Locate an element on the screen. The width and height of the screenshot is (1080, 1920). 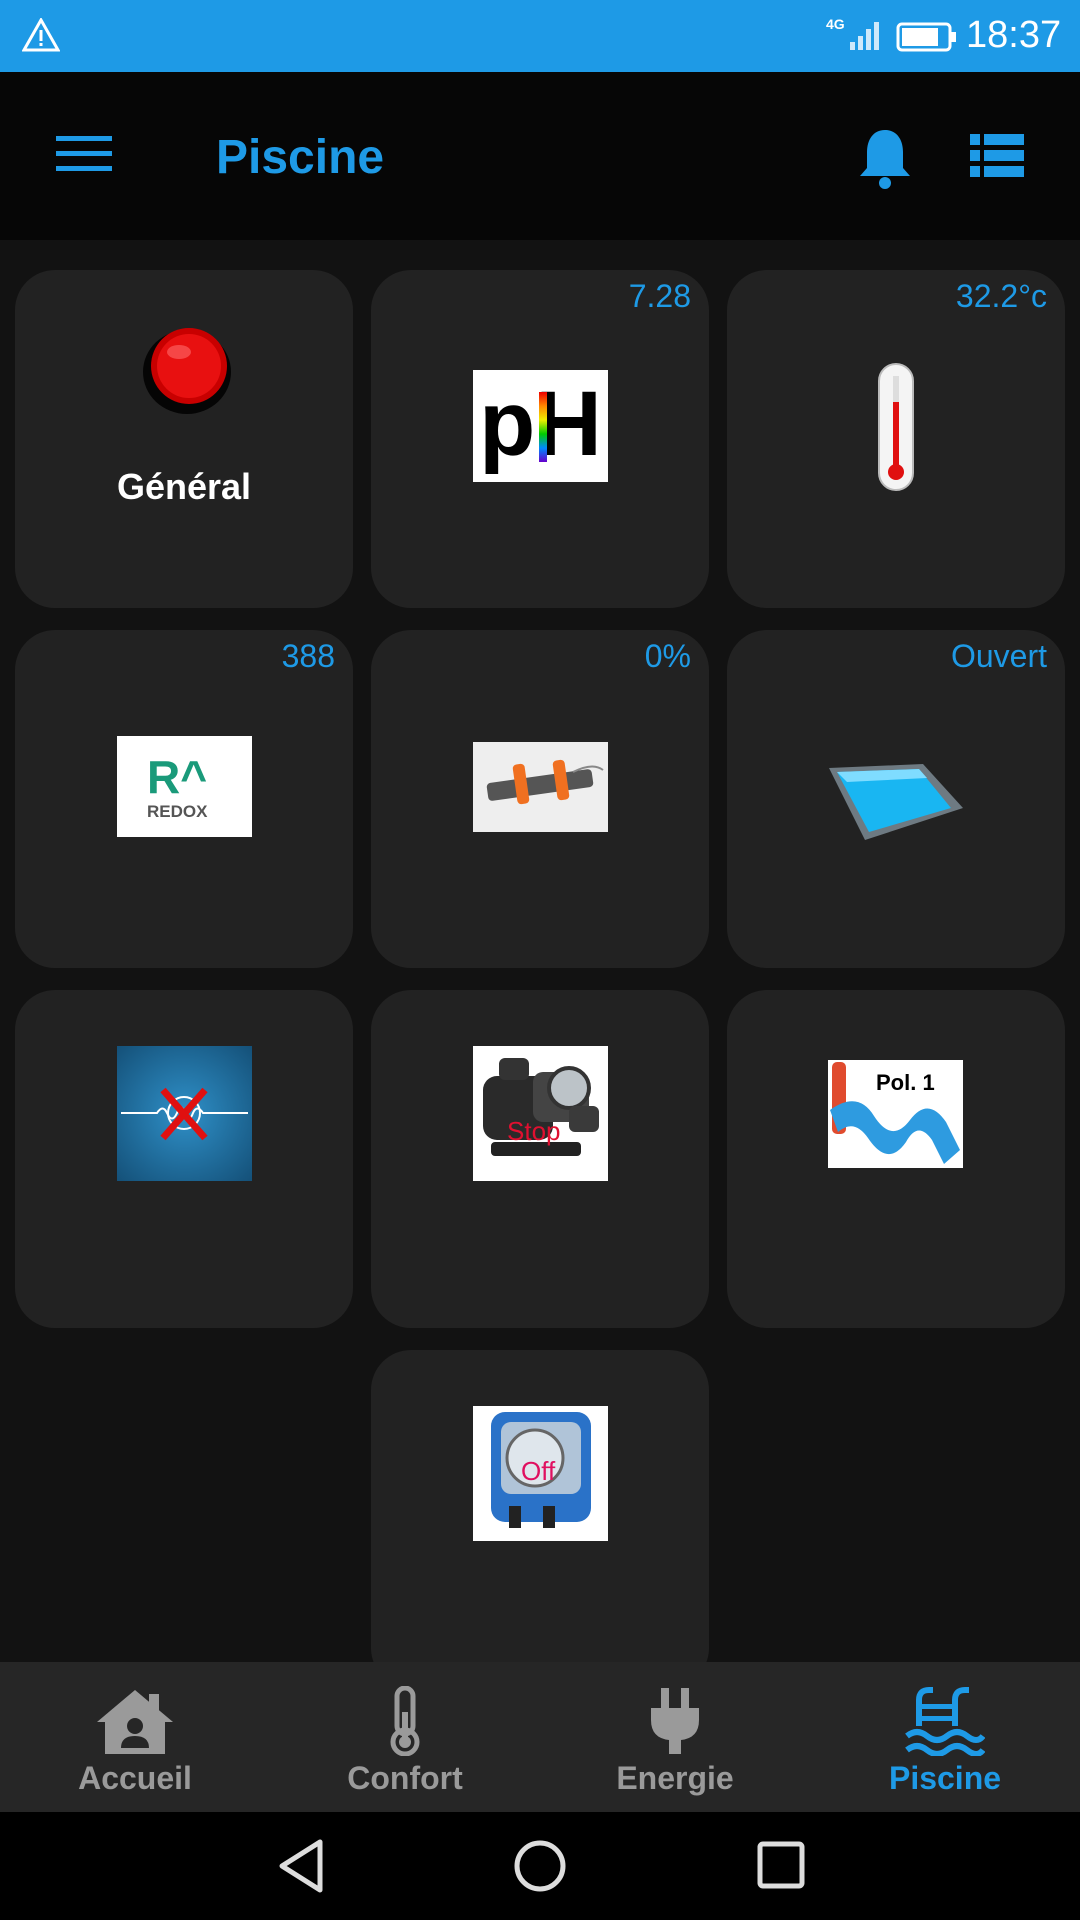
tile-cover: Ouvert is located at coordinates (896, 799).